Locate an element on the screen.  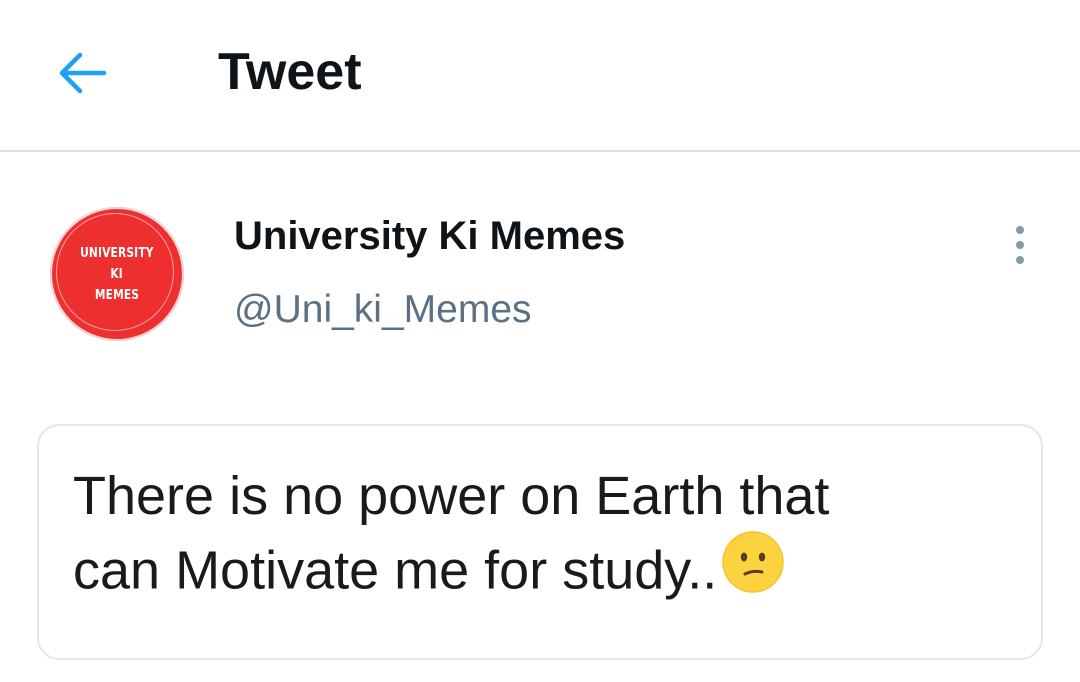
author-display-name: University Ki Memes is located at coordinates (429, 236).